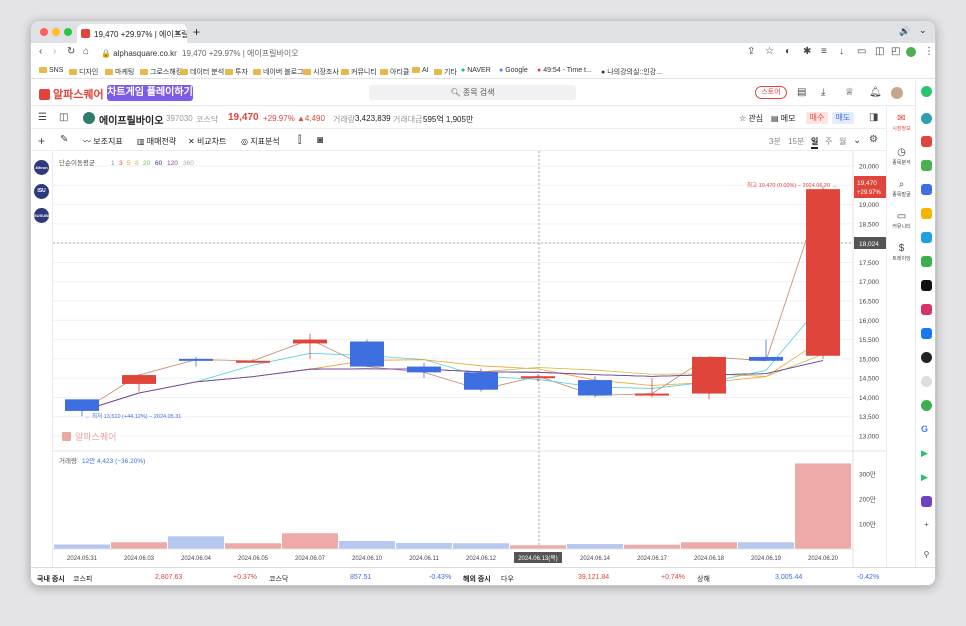 This screenshot has width=966, height=626. I want to click on bookmark-article: 아티클, so click(394, 72).